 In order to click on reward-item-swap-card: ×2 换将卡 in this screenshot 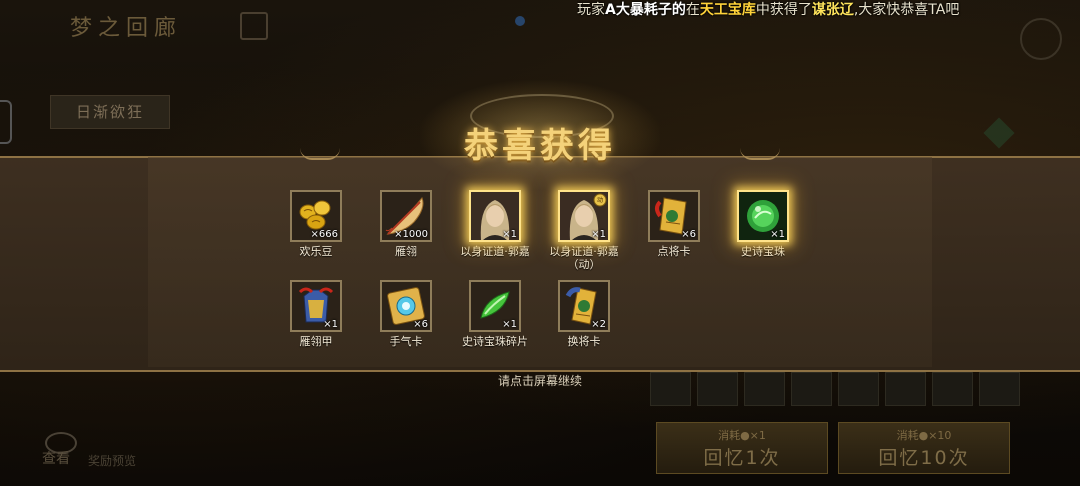, I will do `click(584, 314)`.